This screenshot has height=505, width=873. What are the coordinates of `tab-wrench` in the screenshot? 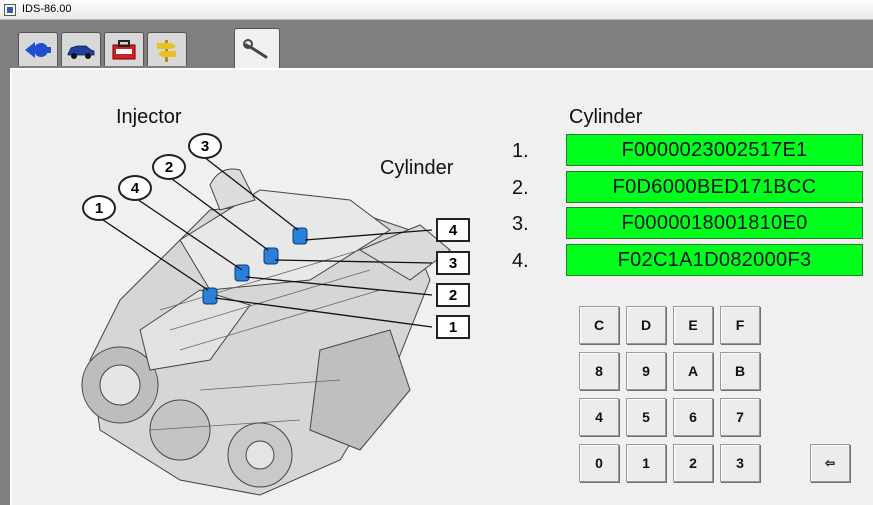 It's located at (257, 49).